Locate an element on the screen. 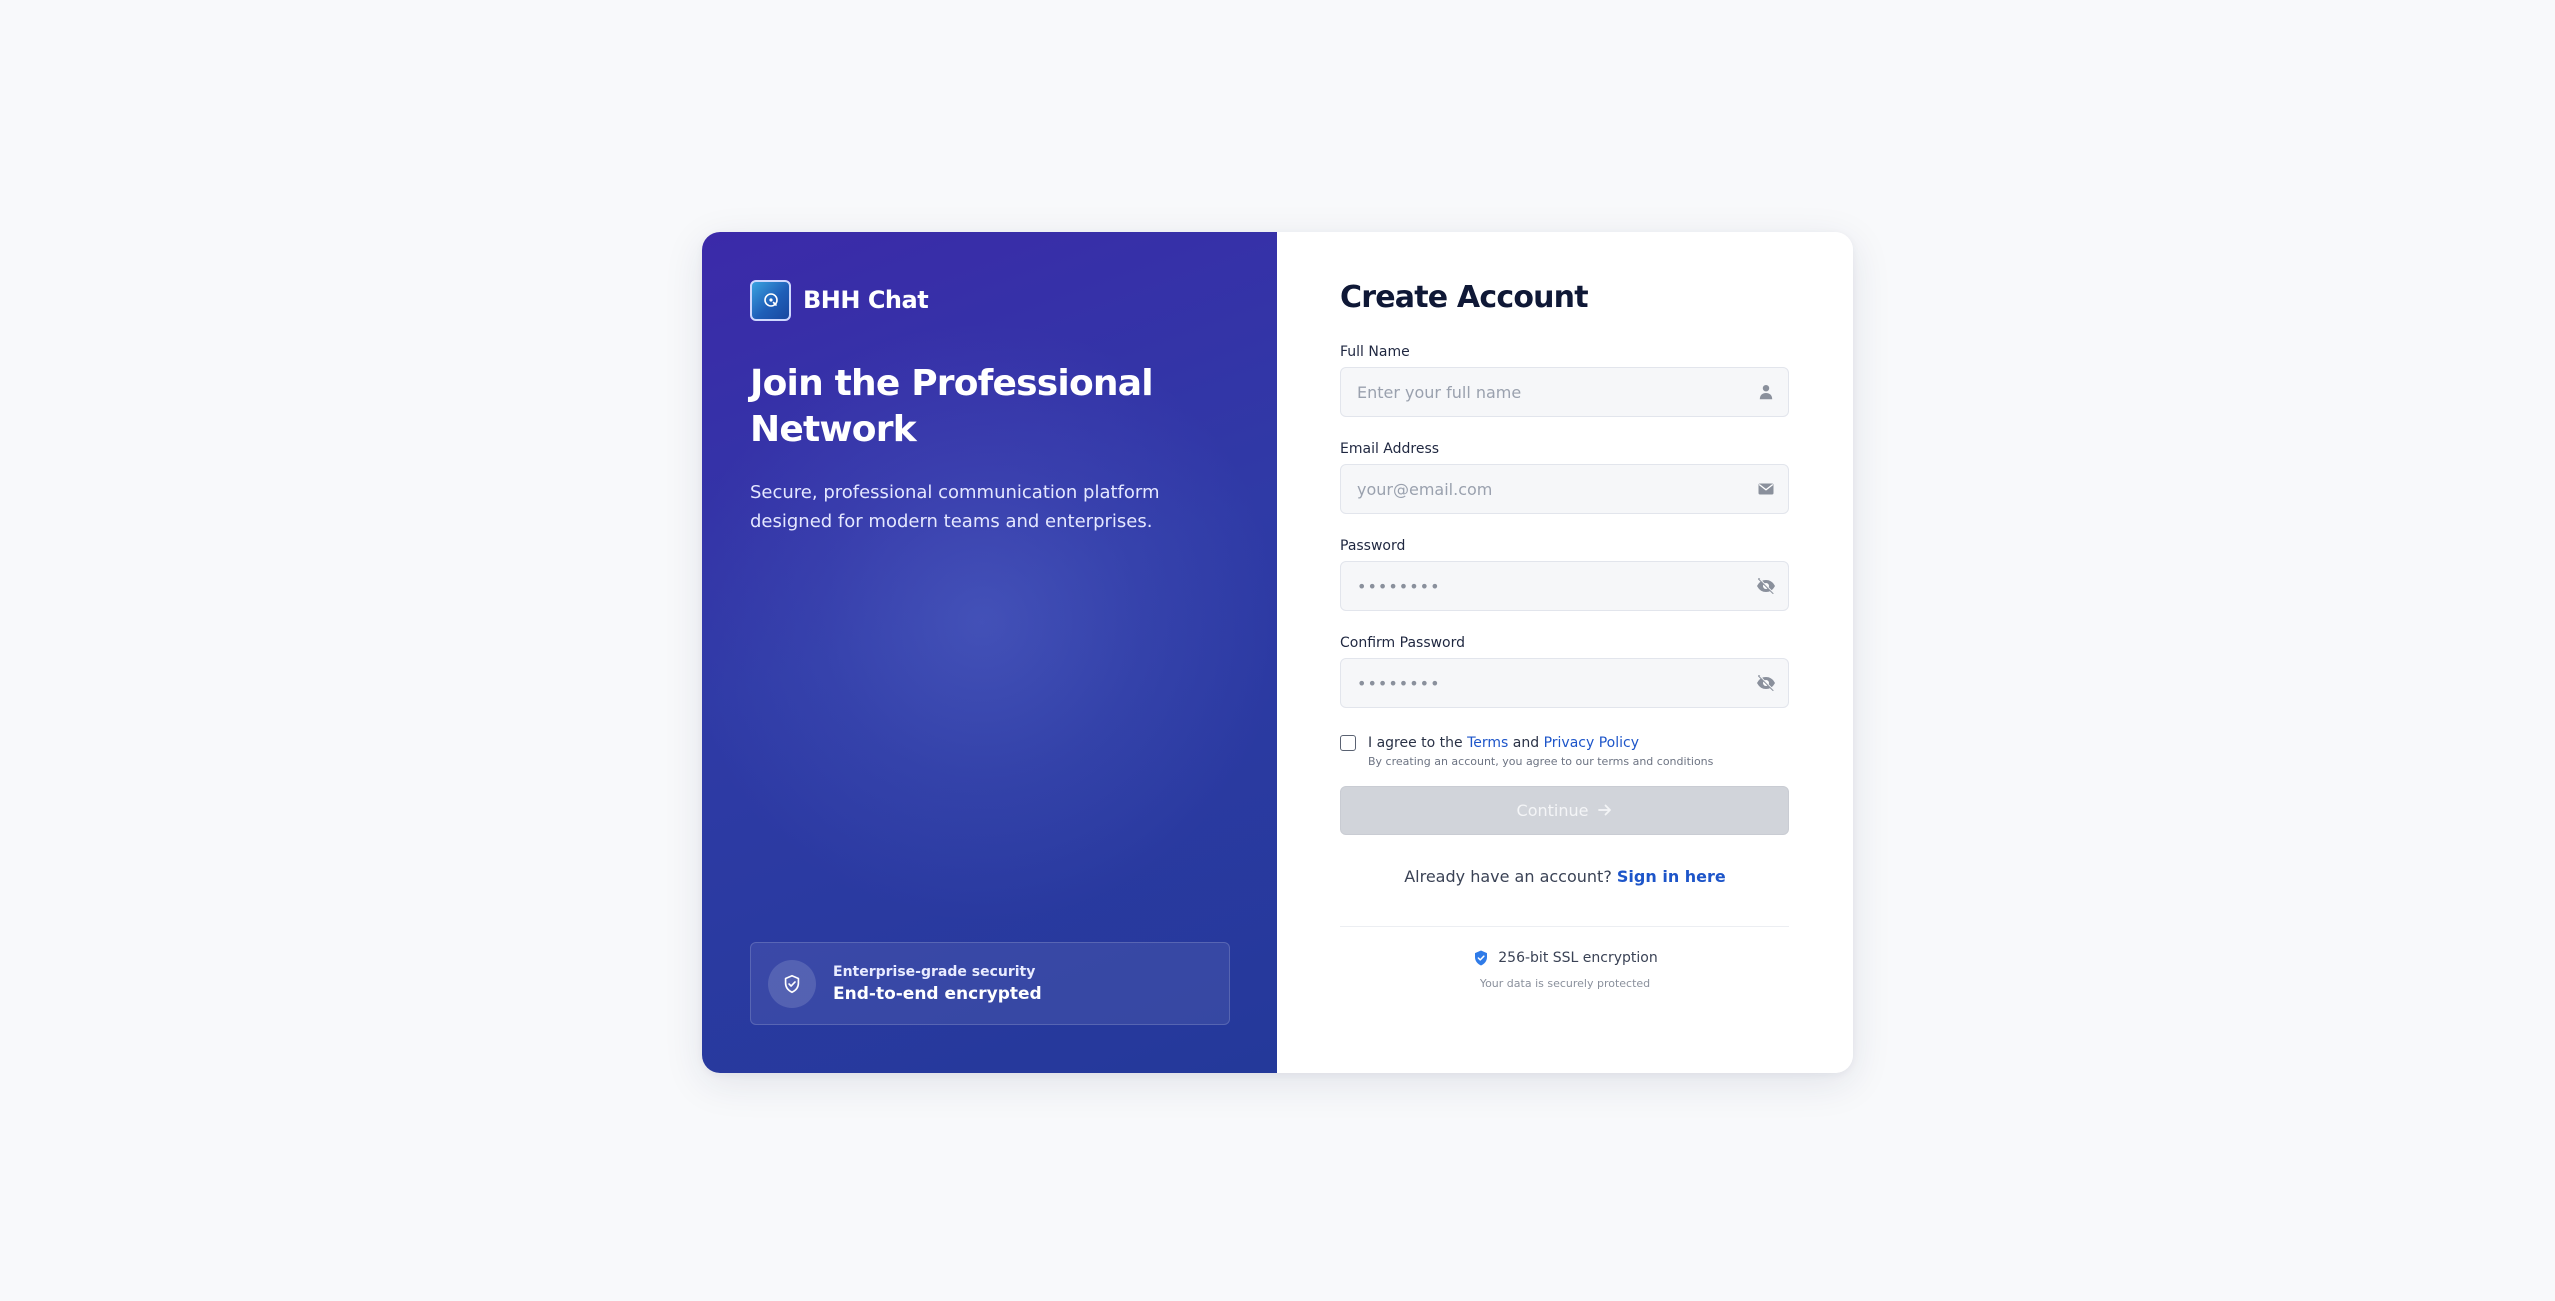 The width and height of the screenshot is (2555, 1301). signup-form: Create Account Full Name Email Address is located at coordinates (1565, 652).